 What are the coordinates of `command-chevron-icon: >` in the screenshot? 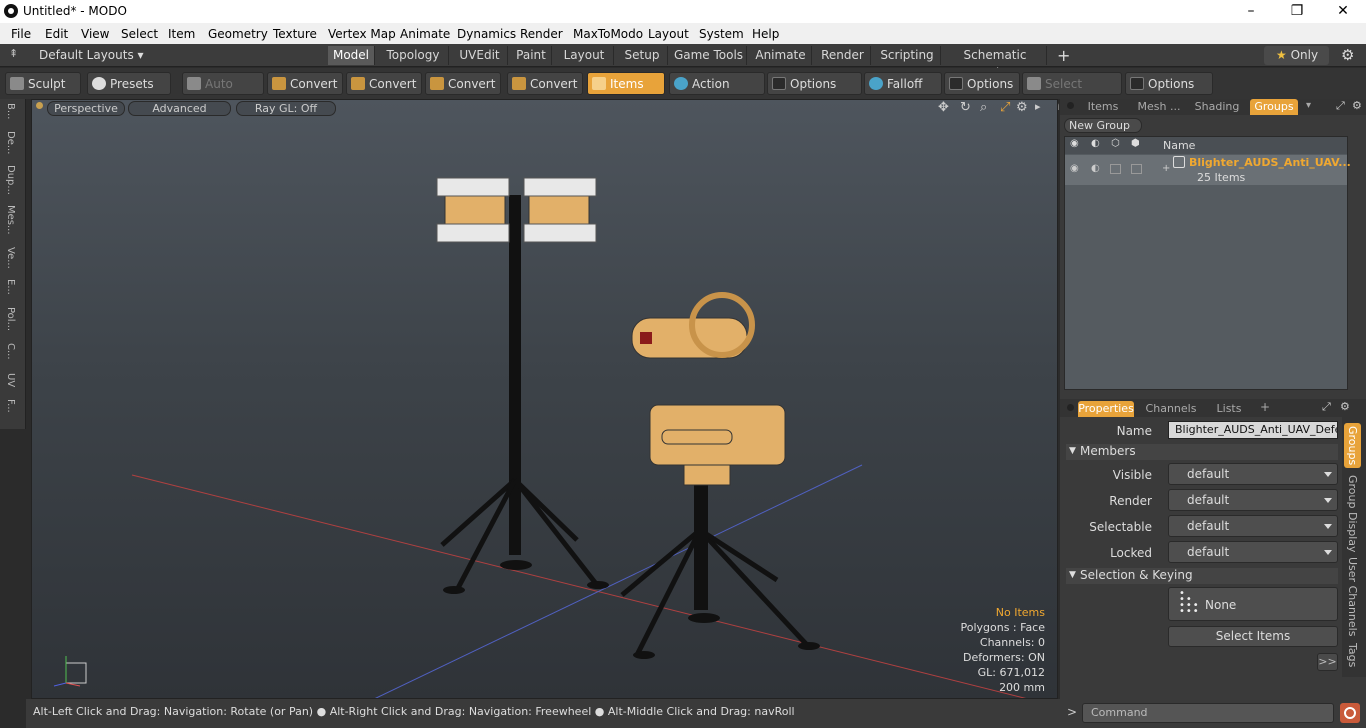 It's located at (1072, 712).